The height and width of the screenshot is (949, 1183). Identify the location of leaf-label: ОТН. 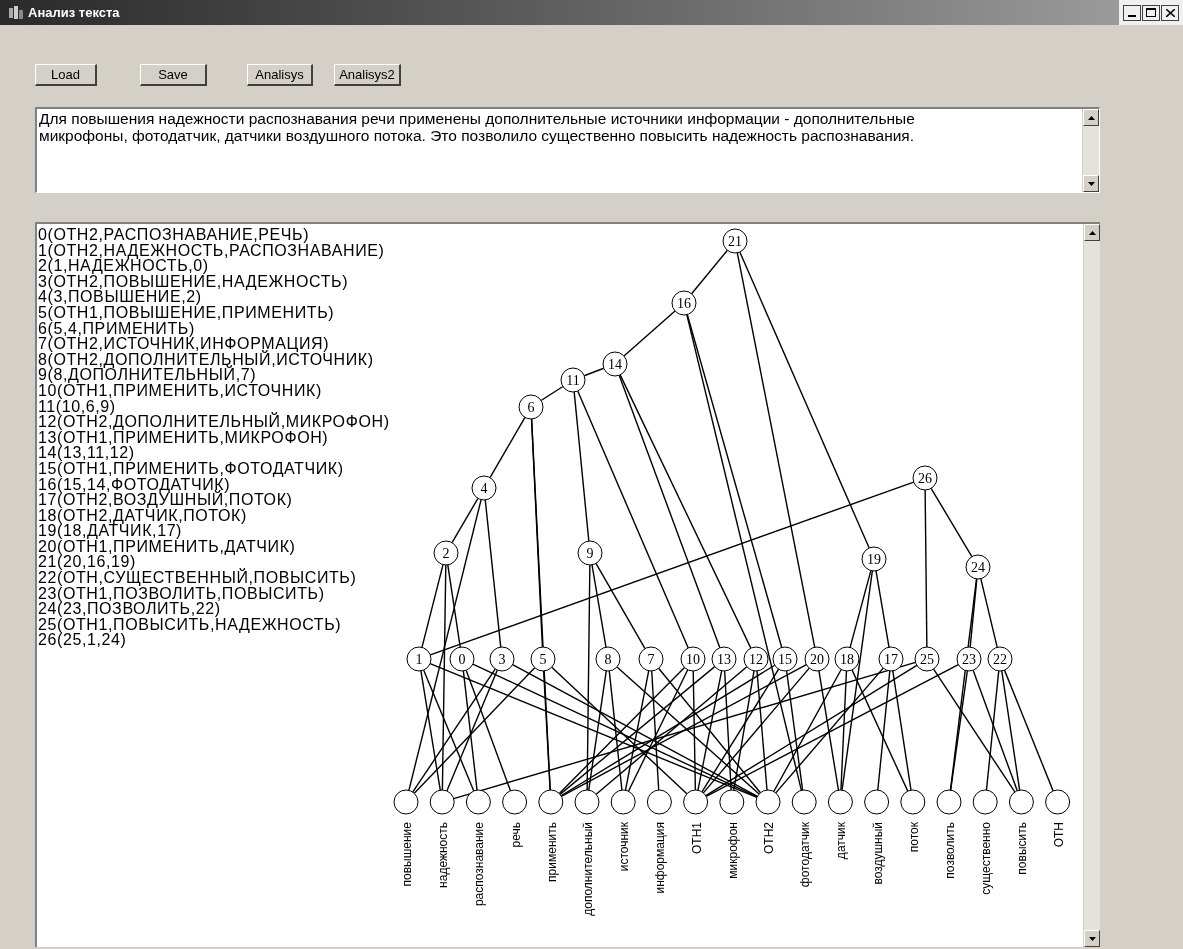
(1058, 835).